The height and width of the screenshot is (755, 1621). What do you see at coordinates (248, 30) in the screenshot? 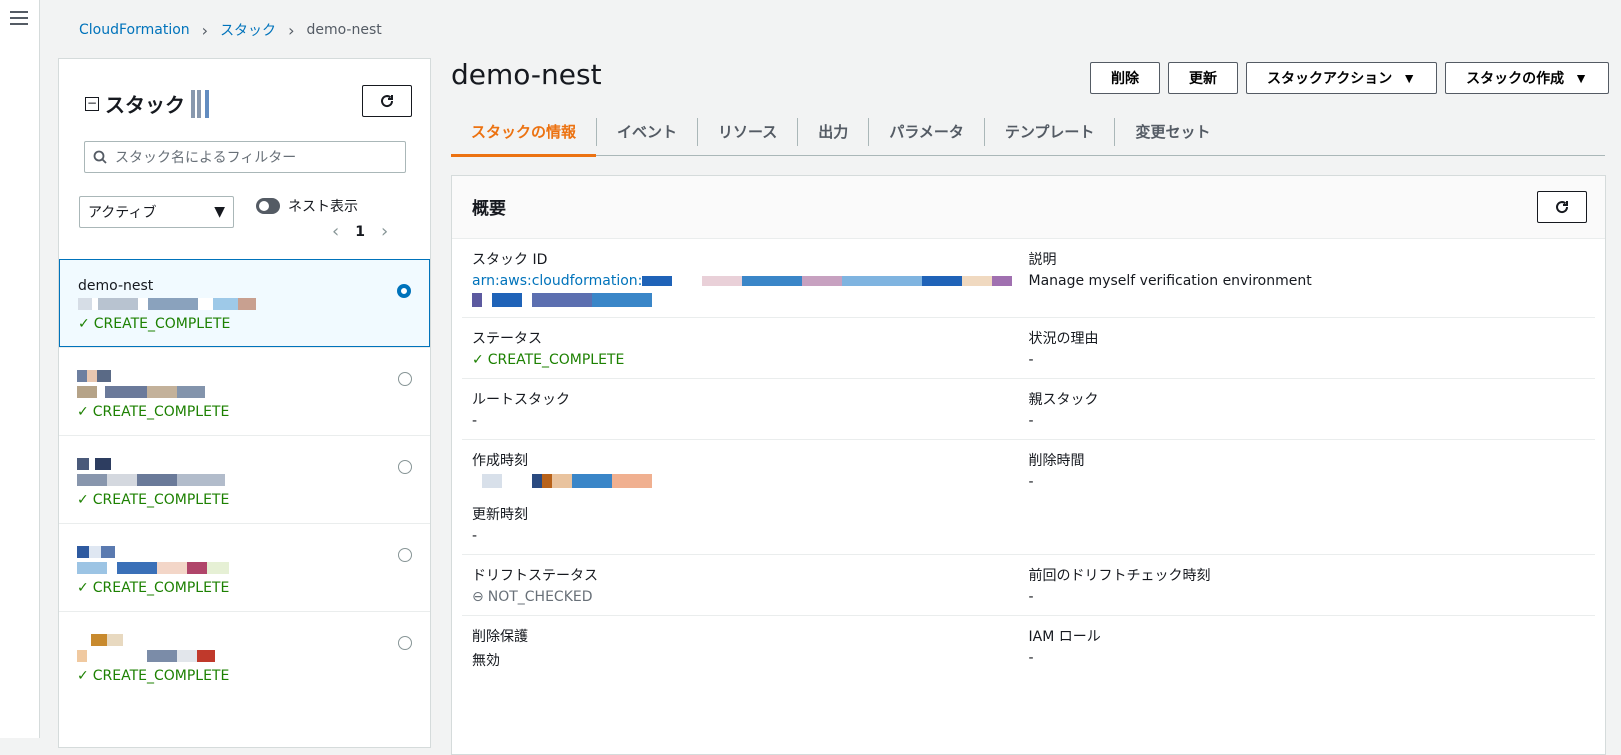
I see `breadcrumb-stacks: スタック` at bounding box center [248, 30].